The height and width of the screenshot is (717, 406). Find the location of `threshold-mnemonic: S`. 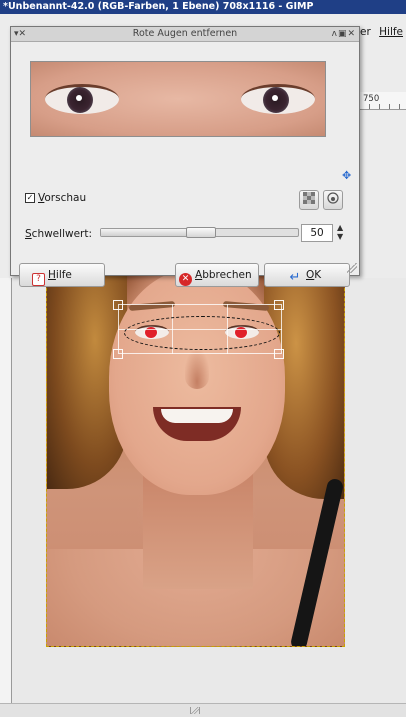

threshold-mnemonic: S is located at coordinates (28, 234).